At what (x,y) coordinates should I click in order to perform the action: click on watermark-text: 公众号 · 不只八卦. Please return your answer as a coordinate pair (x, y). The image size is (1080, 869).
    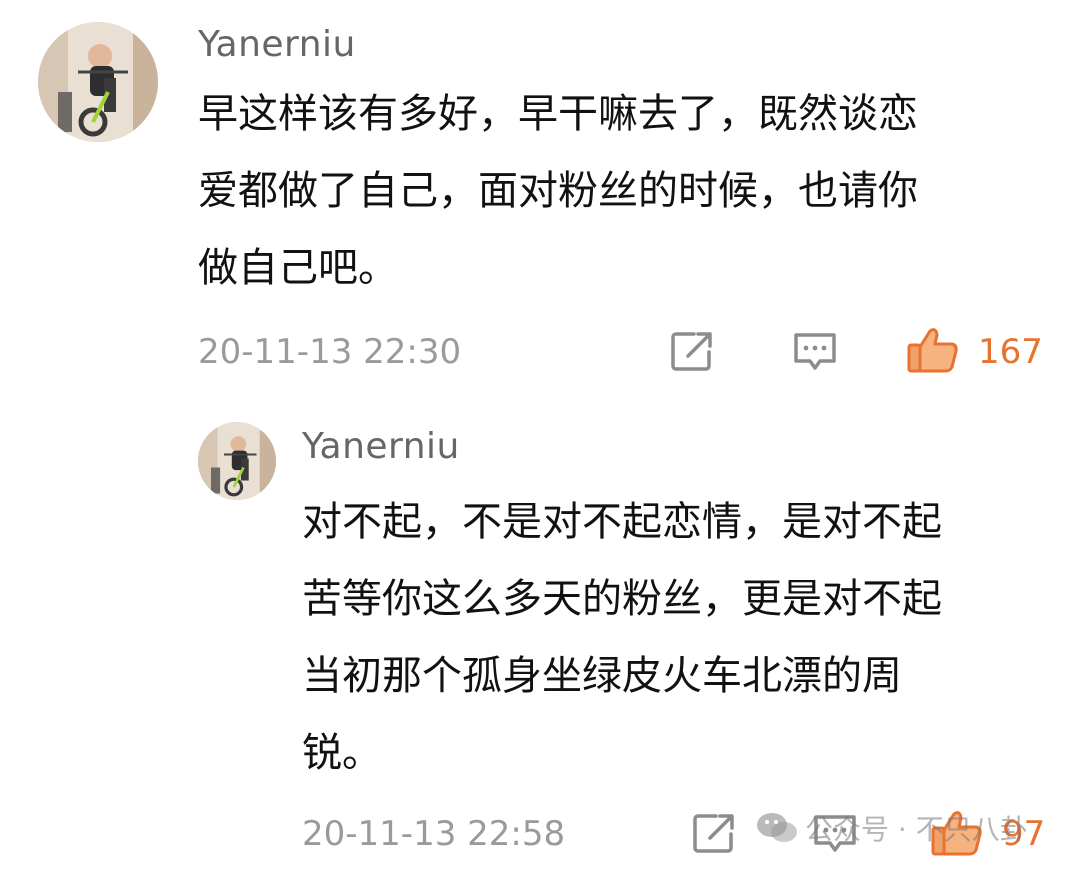
    Looking at the image, I should click on (916, 829).